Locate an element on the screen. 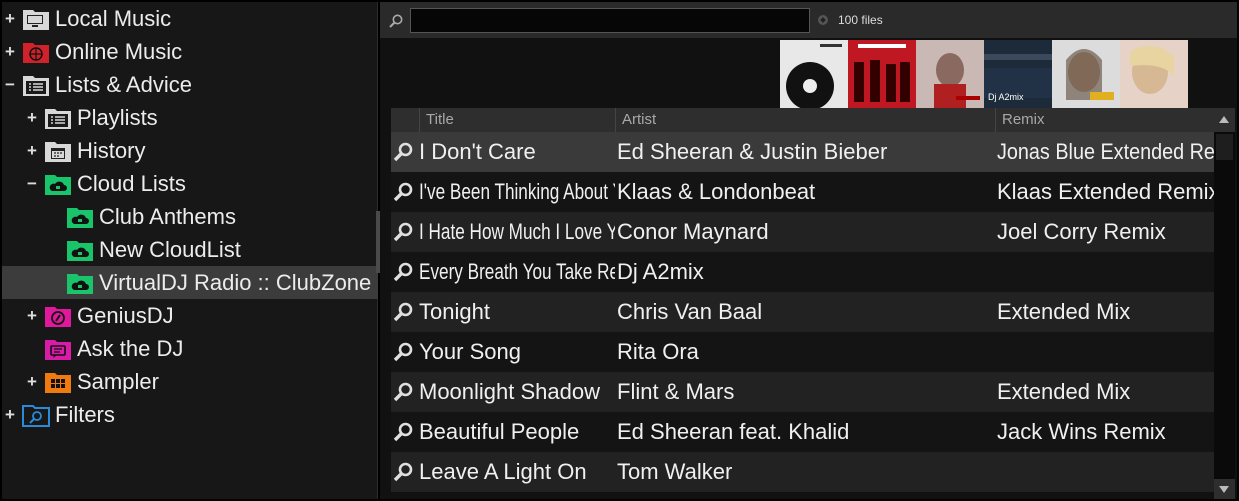 Image resolution: width=1239 pixels, height=501 pixels. column-header-artist: Artist is located at coordinates (805, 120).